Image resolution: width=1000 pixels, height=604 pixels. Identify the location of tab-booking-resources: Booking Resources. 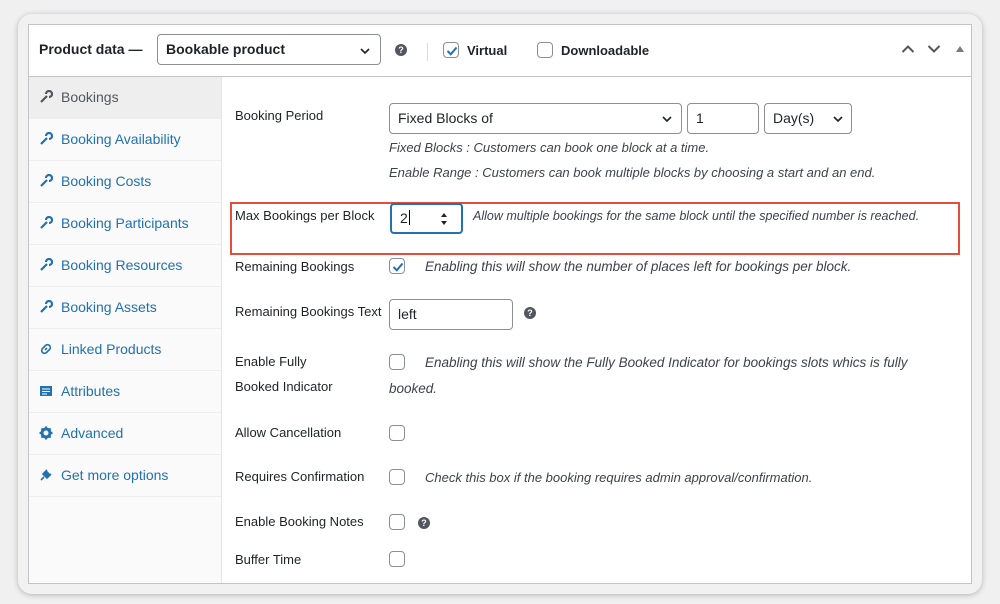
(125, 266).